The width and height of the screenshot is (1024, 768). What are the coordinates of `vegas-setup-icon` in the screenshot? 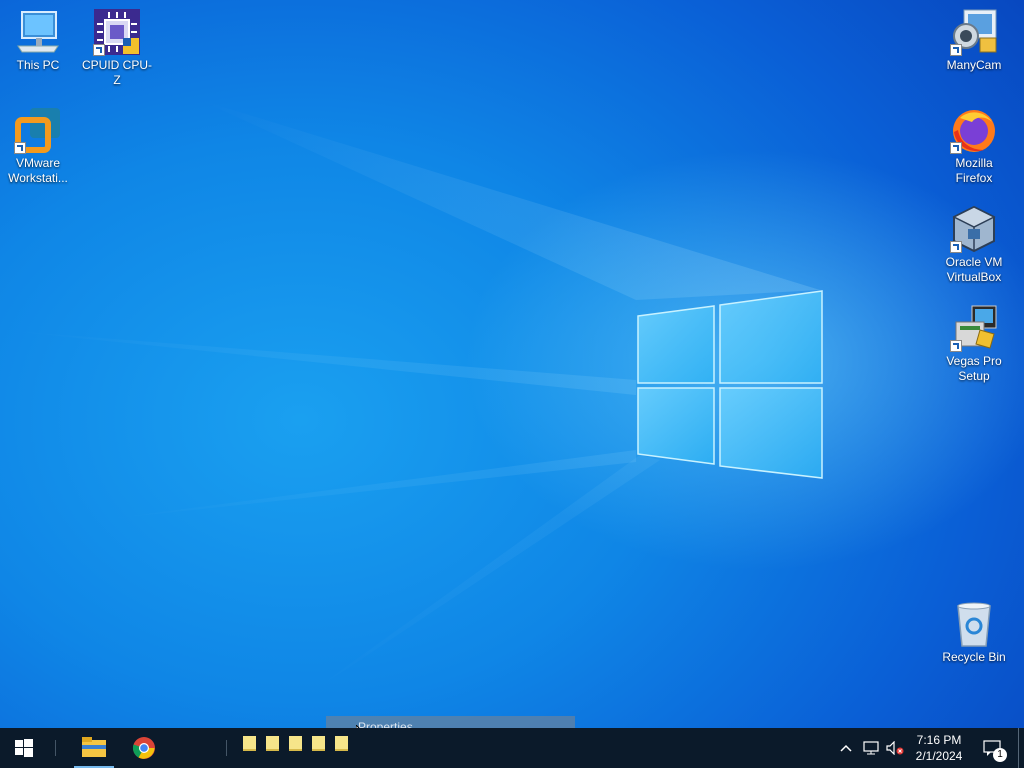 It's located at (974, 328).